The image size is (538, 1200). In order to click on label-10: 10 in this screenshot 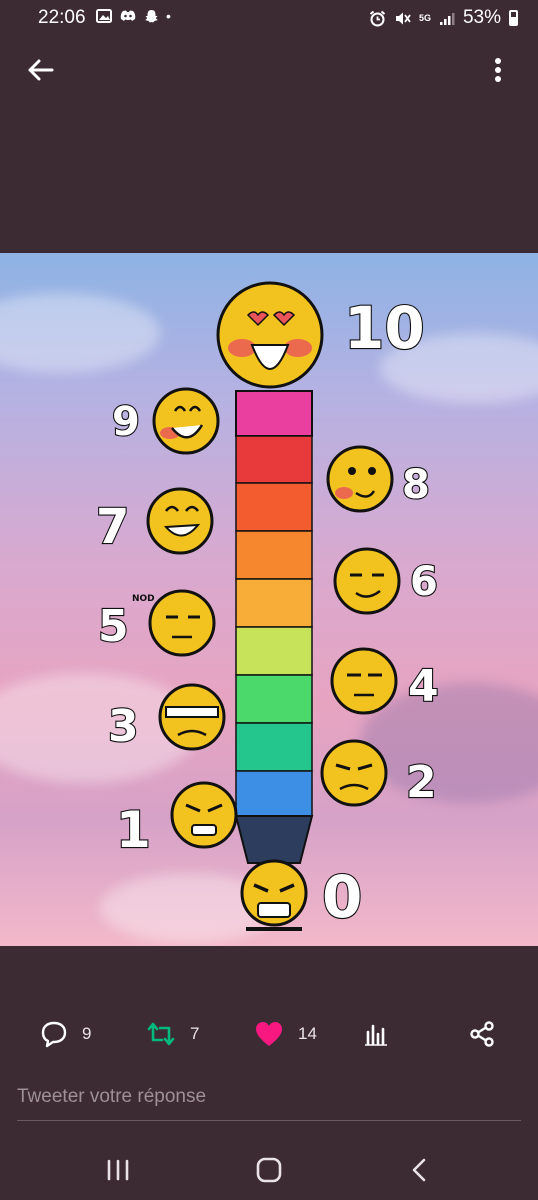, I will do `click(384, 328)`.